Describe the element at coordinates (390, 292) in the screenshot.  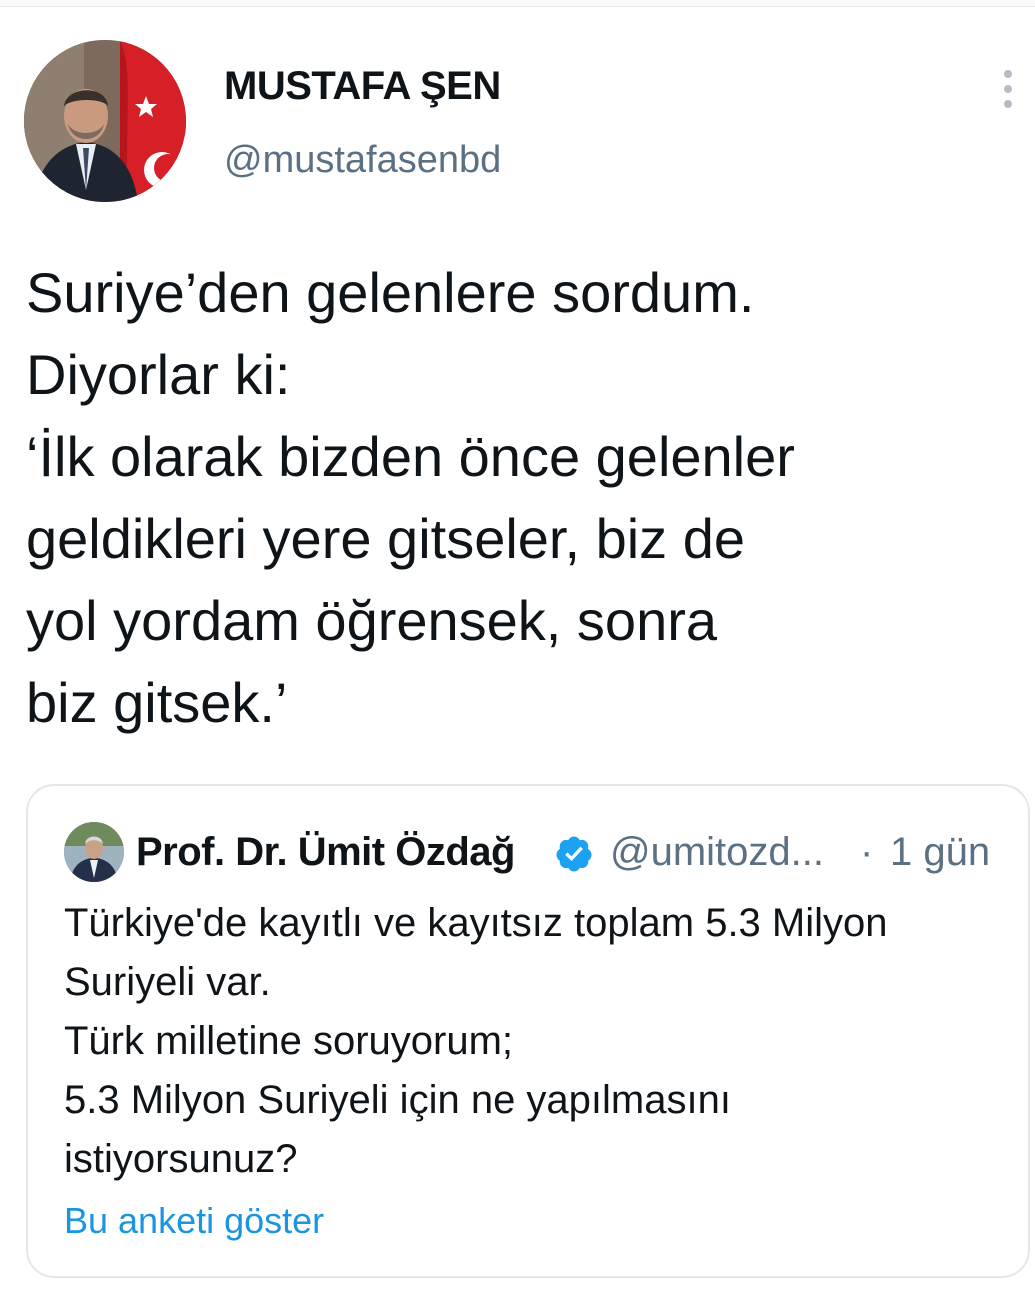
I see `tweet-text-line: Suriye’den gelenlere sordum.` at that location.